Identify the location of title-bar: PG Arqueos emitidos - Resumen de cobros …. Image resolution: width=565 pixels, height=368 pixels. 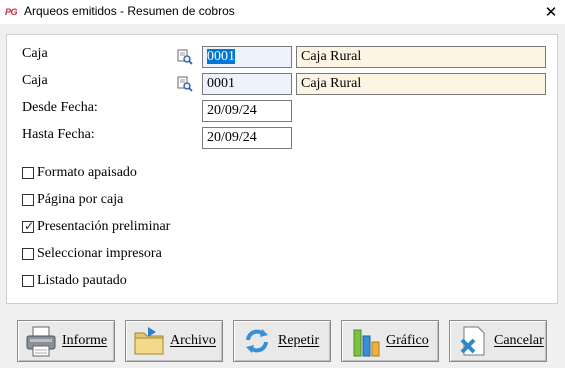
(282, 12).